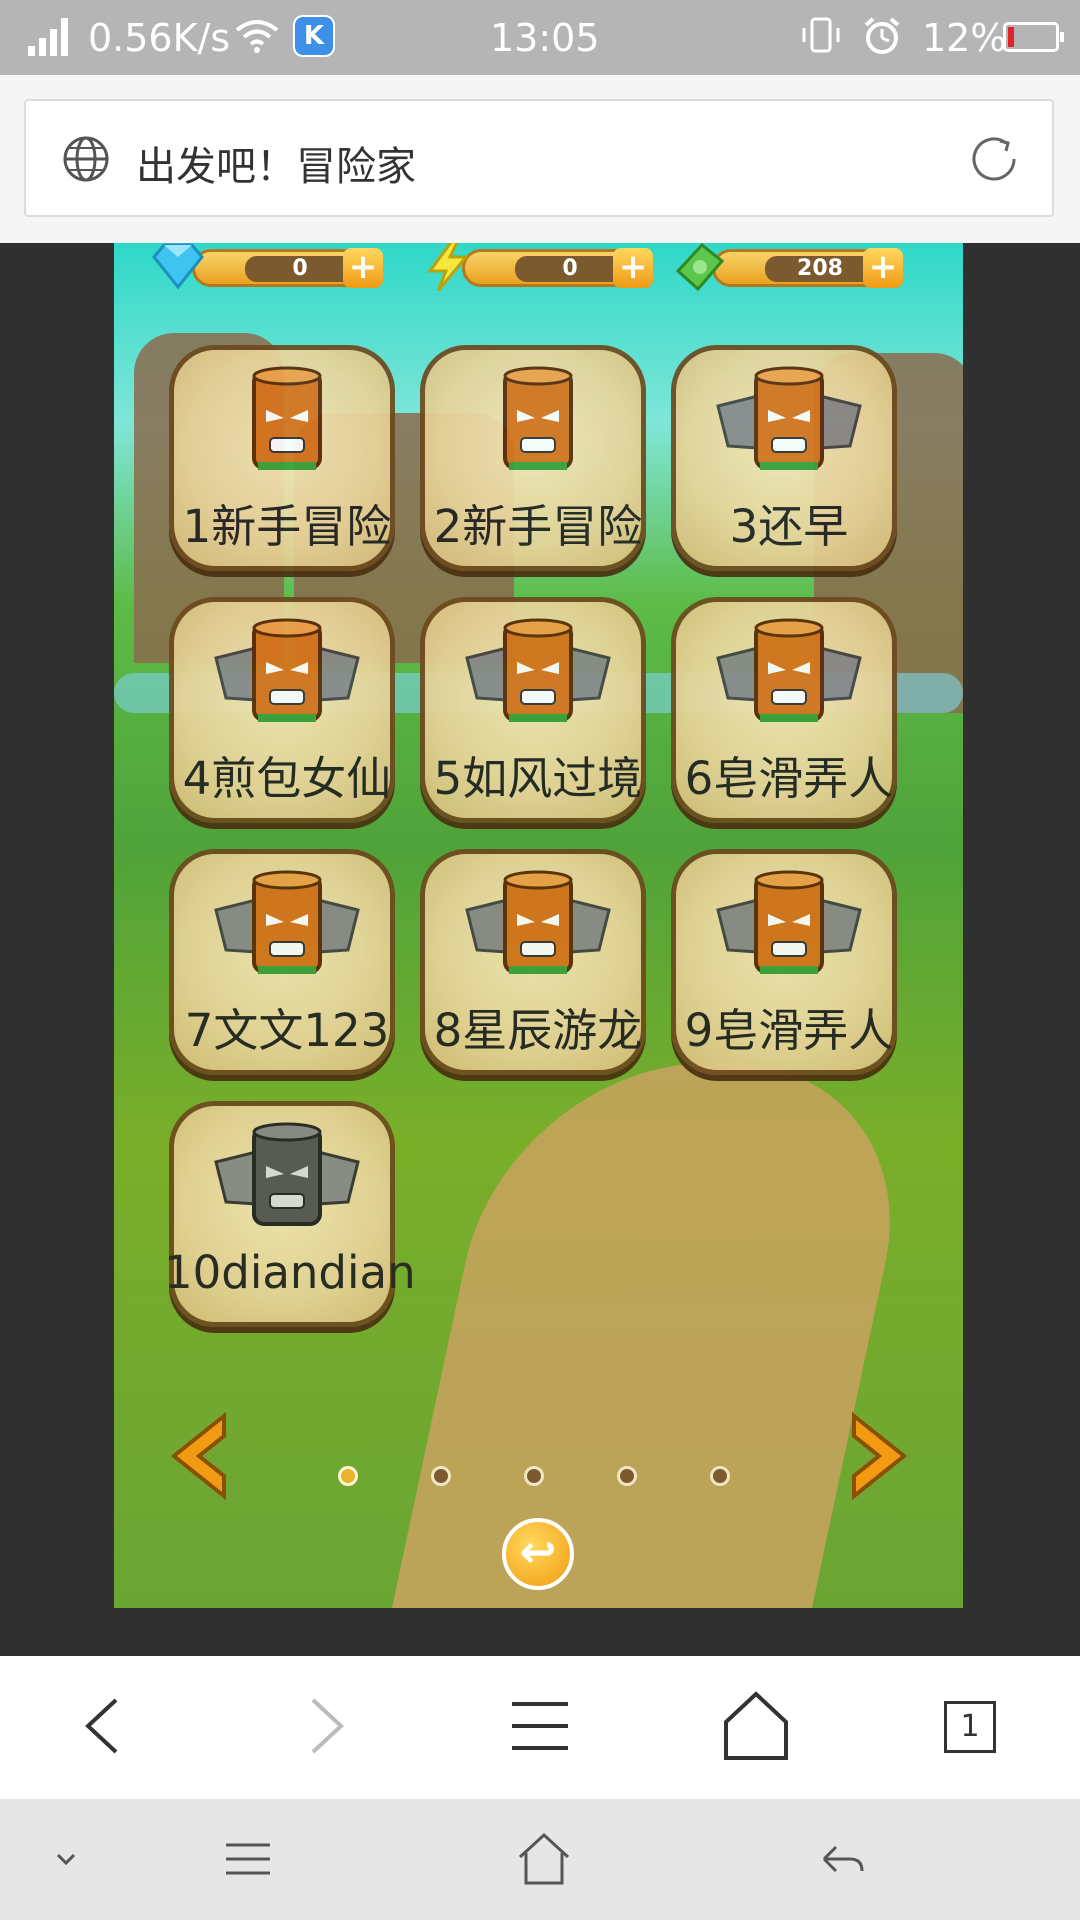 The width and height of the screenshot is (1080, 1920). What do you see at coordinates (570, 269) in the screenshot?
I see `energy-count: 0` at bounding box center [570, 269].